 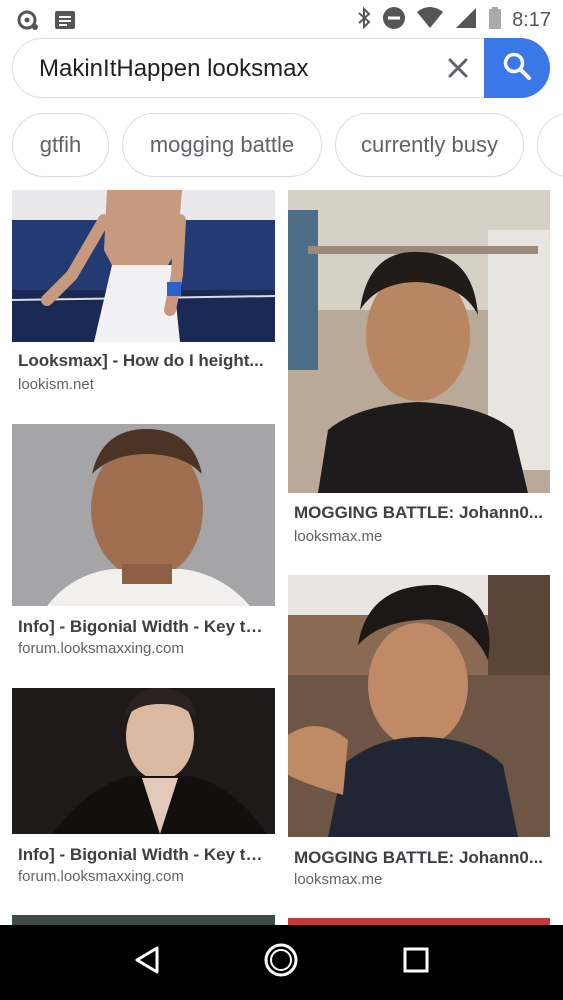 What do you see at coordinates (234, 69) in the screenshot?
I see `search-input` at bounding box center [234, 69].